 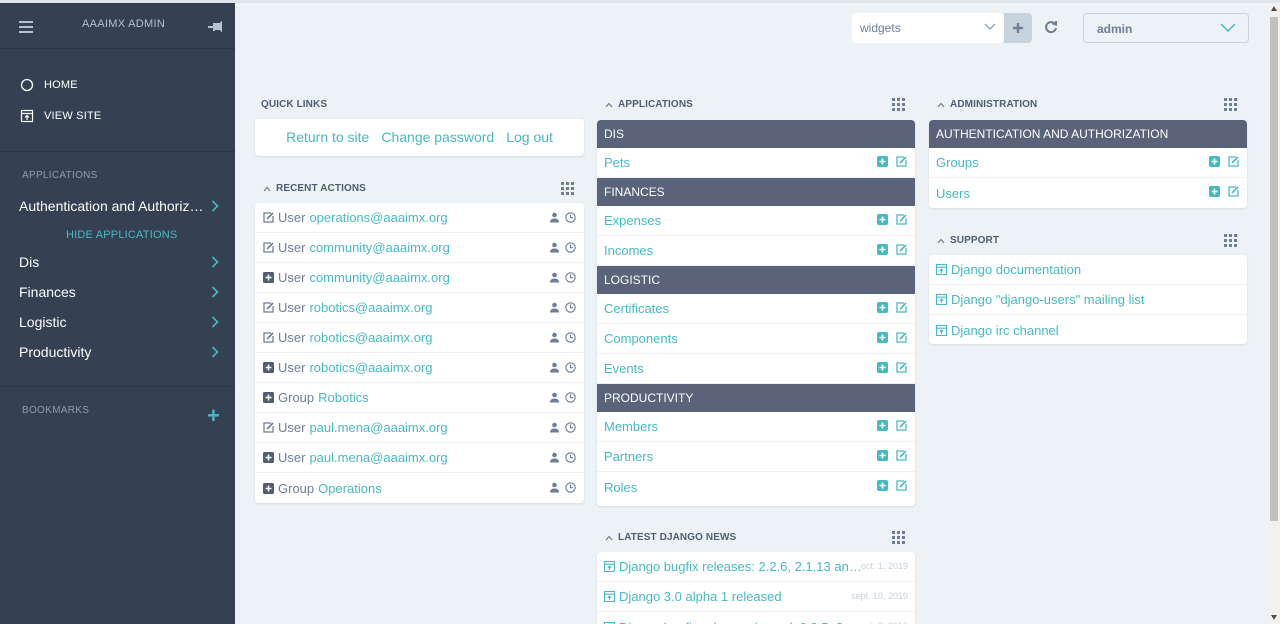 What do you see at coordinates (350, 488) in the screenshot?
I see `recent-action-object-link: Operations` at bounding box center [350, 488].